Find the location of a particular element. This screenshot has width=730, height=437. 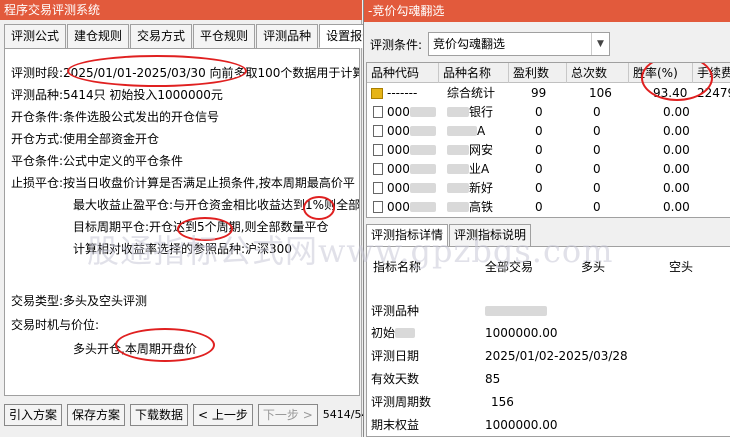

row-name: 业A is located at coordinates (468, 169).